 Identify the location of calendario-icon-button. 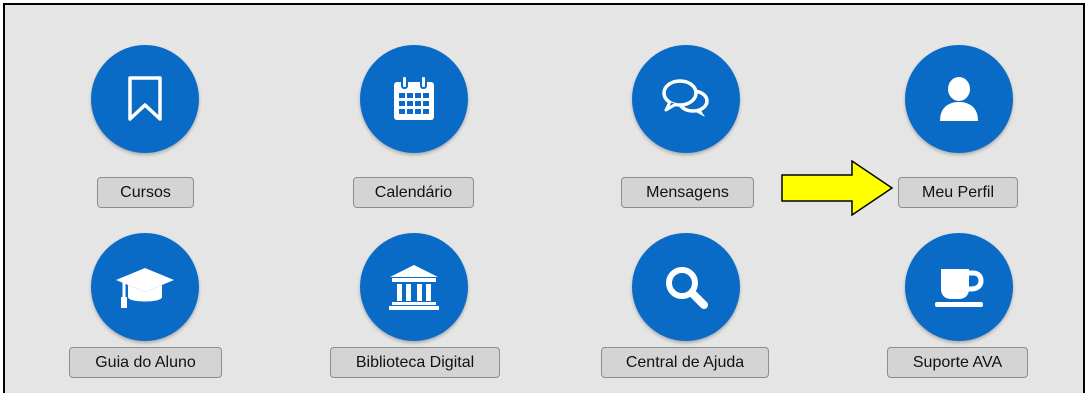
(414, 99).